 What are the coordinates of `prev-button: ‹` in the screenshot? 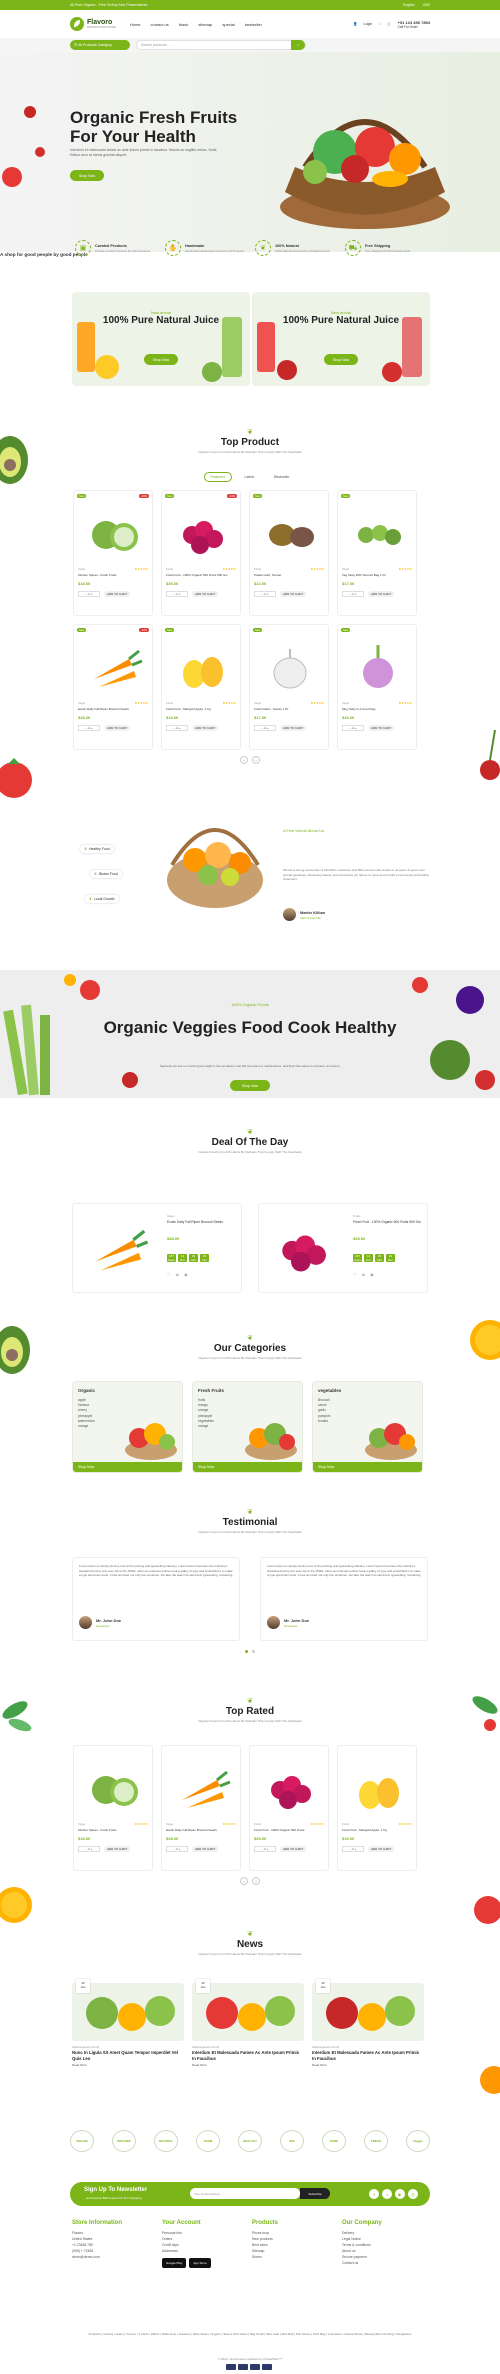 It's located at (244, 760).